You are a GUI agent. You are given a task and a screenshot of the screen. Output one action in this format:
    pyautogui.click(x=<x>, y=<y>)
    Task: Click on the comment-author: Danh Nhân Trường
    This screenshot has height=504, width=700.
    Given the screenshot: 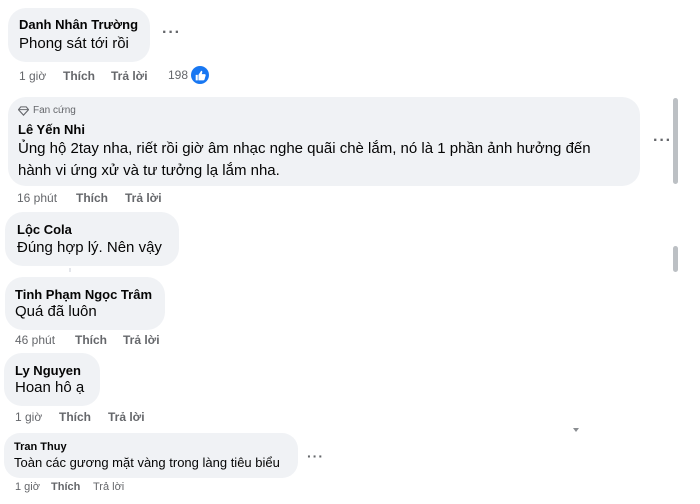 What is the action you would take?
    pyautogui.click(x=78, y=24)
    